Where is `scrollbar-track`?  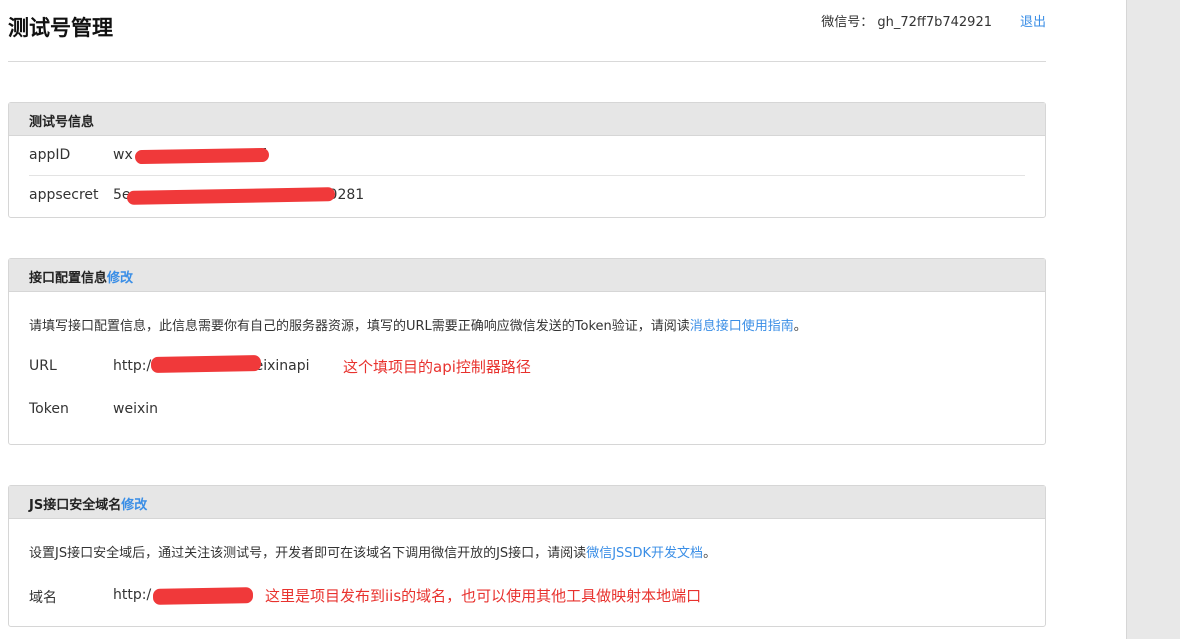
scrollbar-track is located at coordinates (1153, 319).